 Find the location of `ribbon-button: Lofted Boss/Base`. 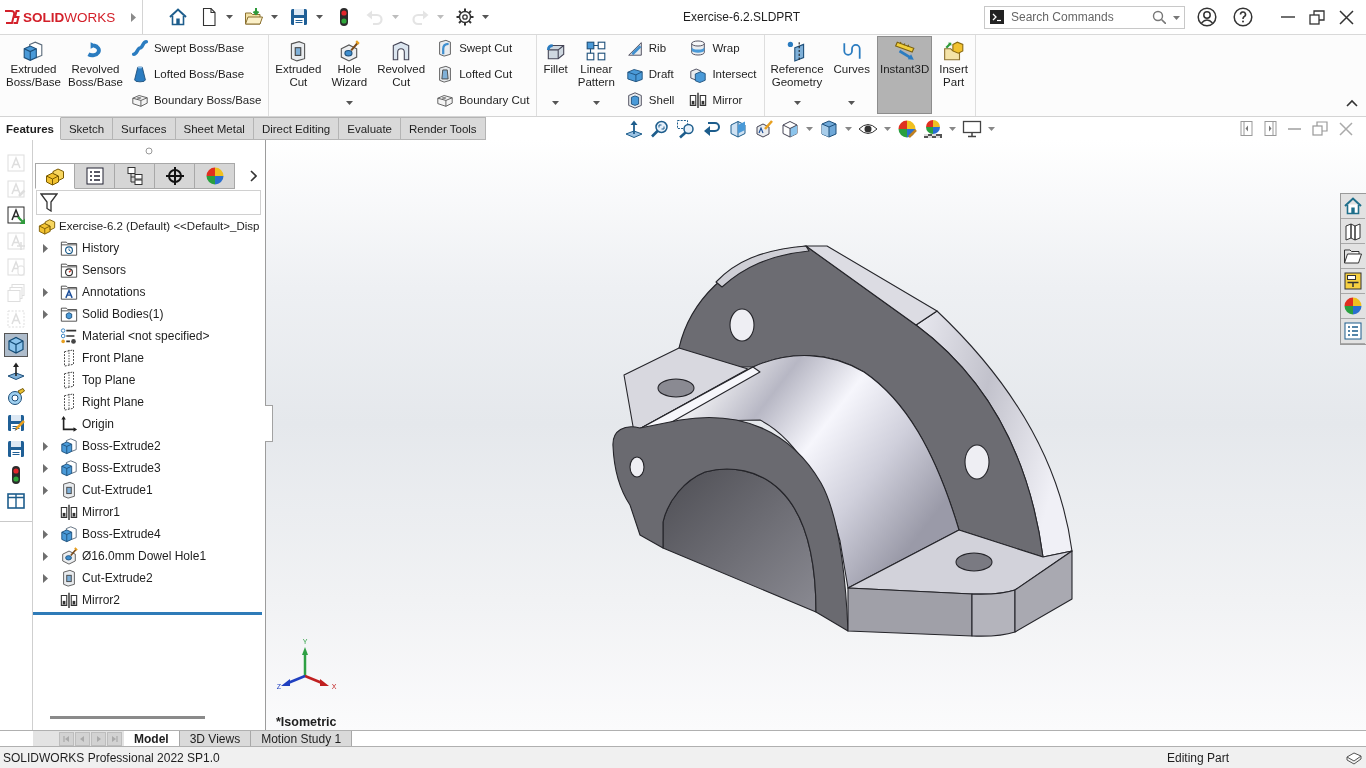

ribbon-button: Lofted Boss/Base is located at coordinates (196, 74).